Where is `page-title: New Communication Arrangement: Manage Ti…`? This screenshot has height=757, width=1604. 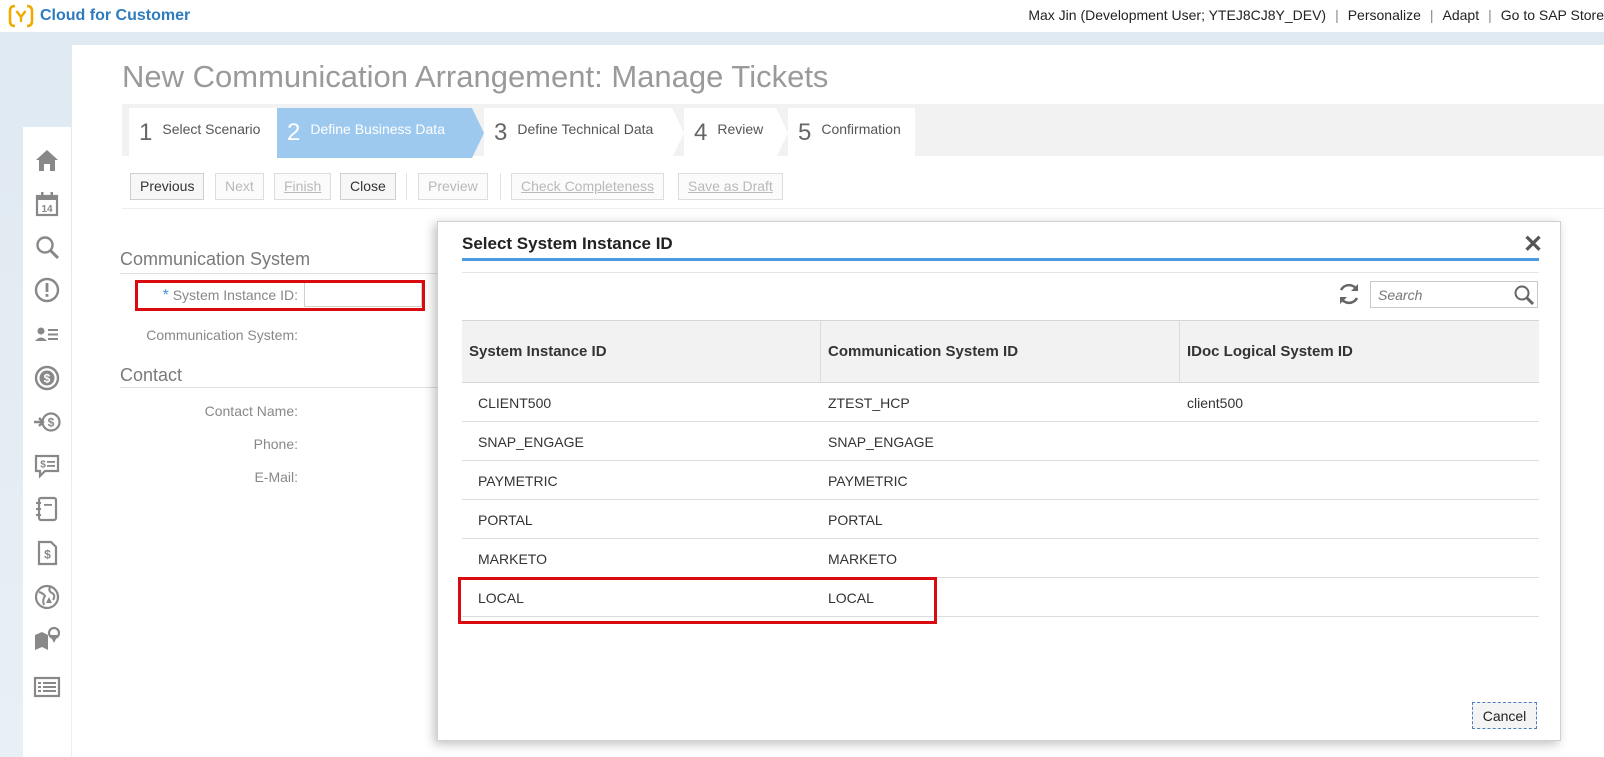 page-title: New Communication Arrangement: Manage Ti… is located at coordinates (475, 76).